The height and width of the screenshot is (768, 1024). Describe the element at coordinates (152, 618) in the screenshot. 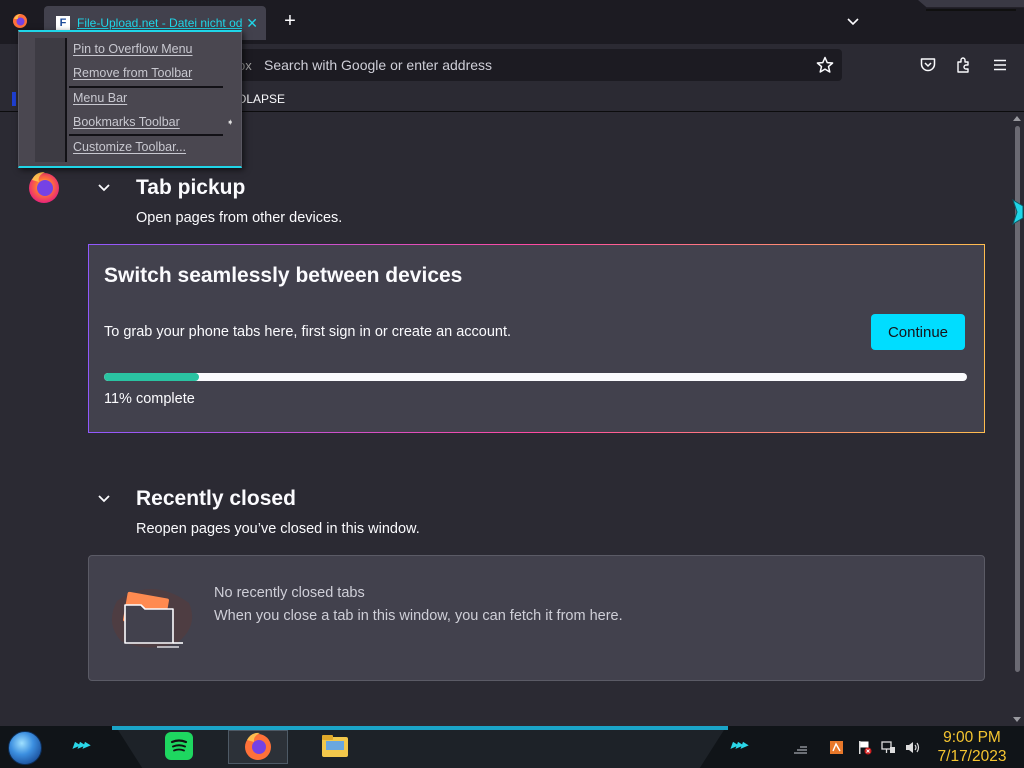

I see `empty-folder-icon` at that location.